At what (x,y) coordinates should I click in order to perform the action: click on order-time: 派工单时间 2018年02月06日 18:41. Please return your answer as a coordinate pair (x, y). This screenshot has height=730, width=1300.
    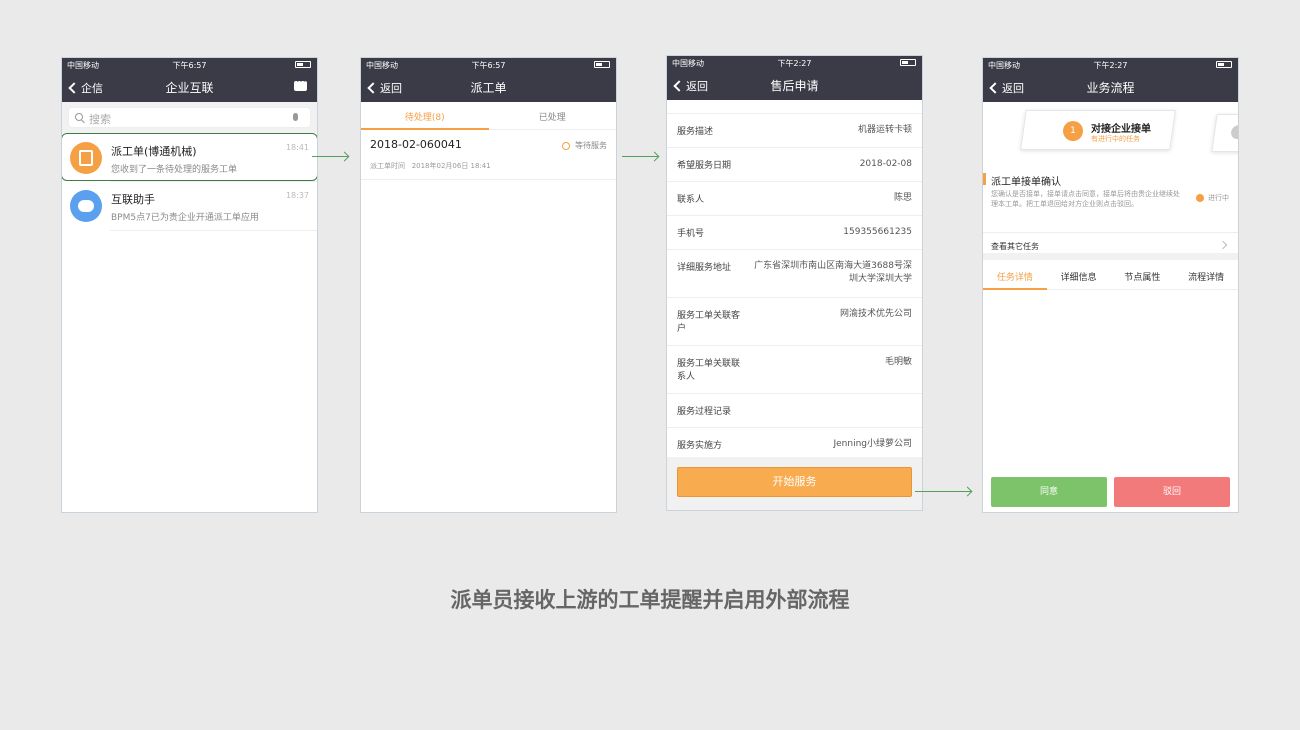
    Looking at the image, I should click on (430, 166).